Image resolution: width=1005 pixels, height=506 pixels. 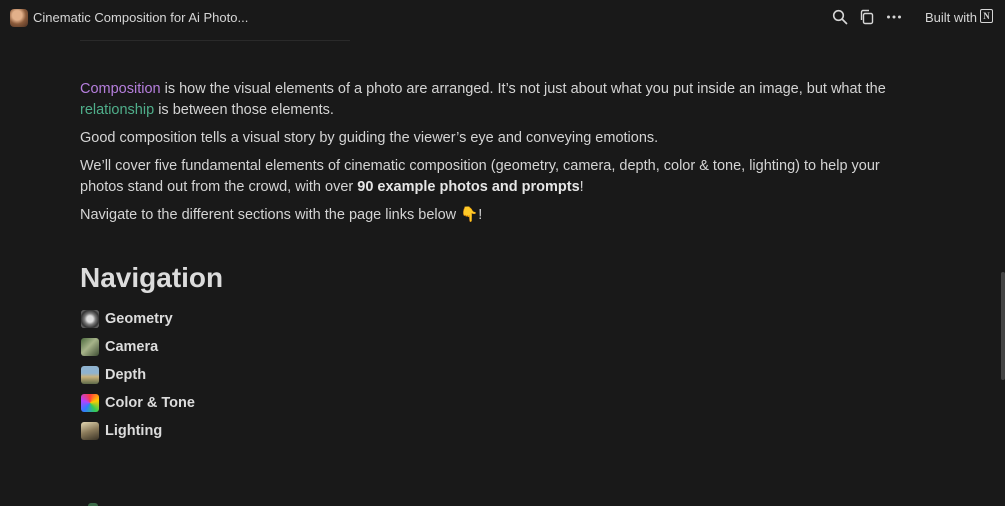 What do you see at coordinates (90, 319) in the screenshot?
I see `geometry-thumb-icon` at bounding box center [90, 319].